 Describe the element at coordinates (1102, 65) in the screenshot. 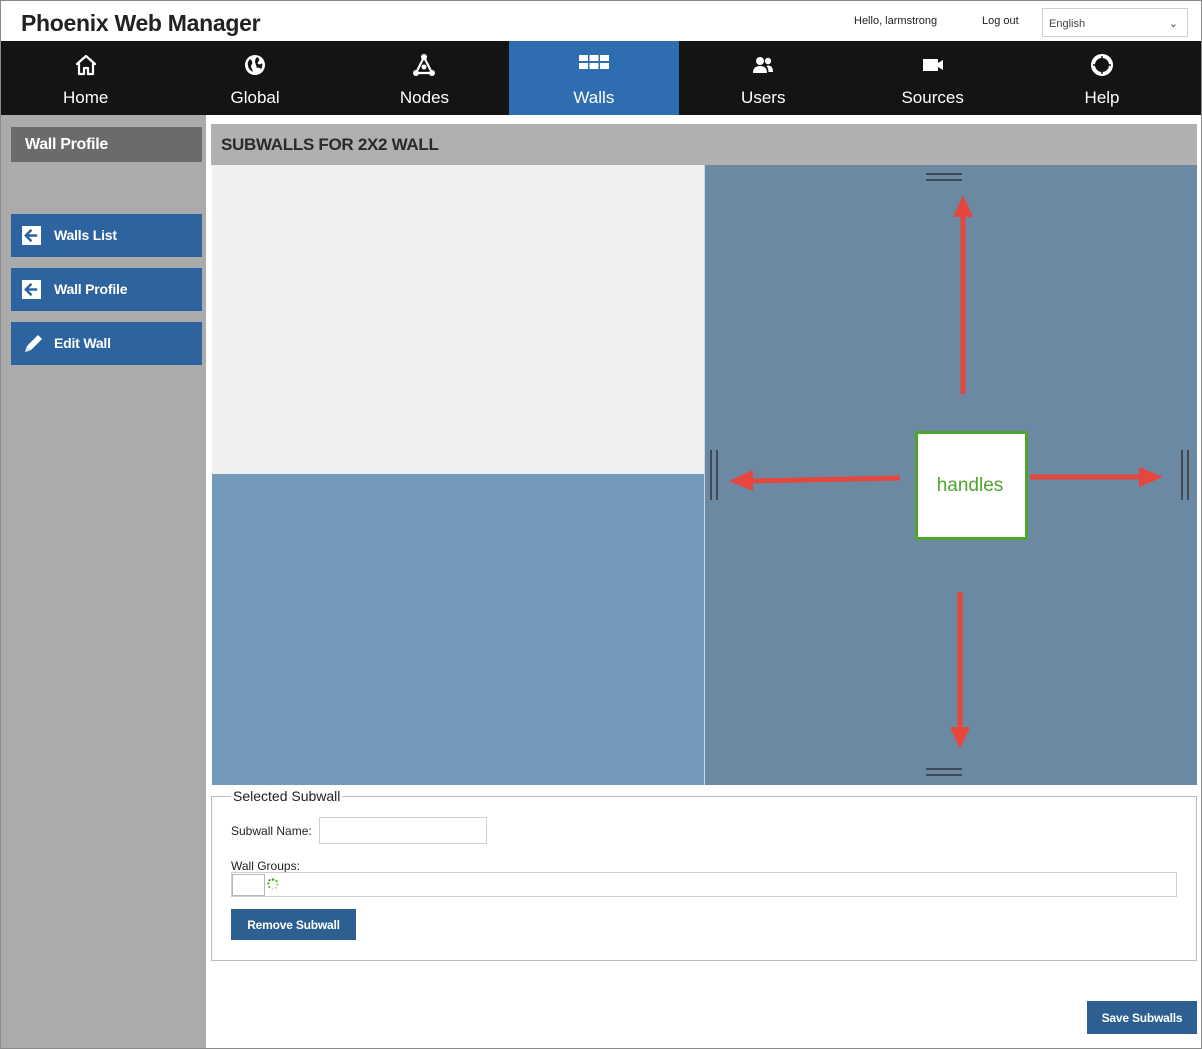

I see `lifebuoy-icon` at that location.